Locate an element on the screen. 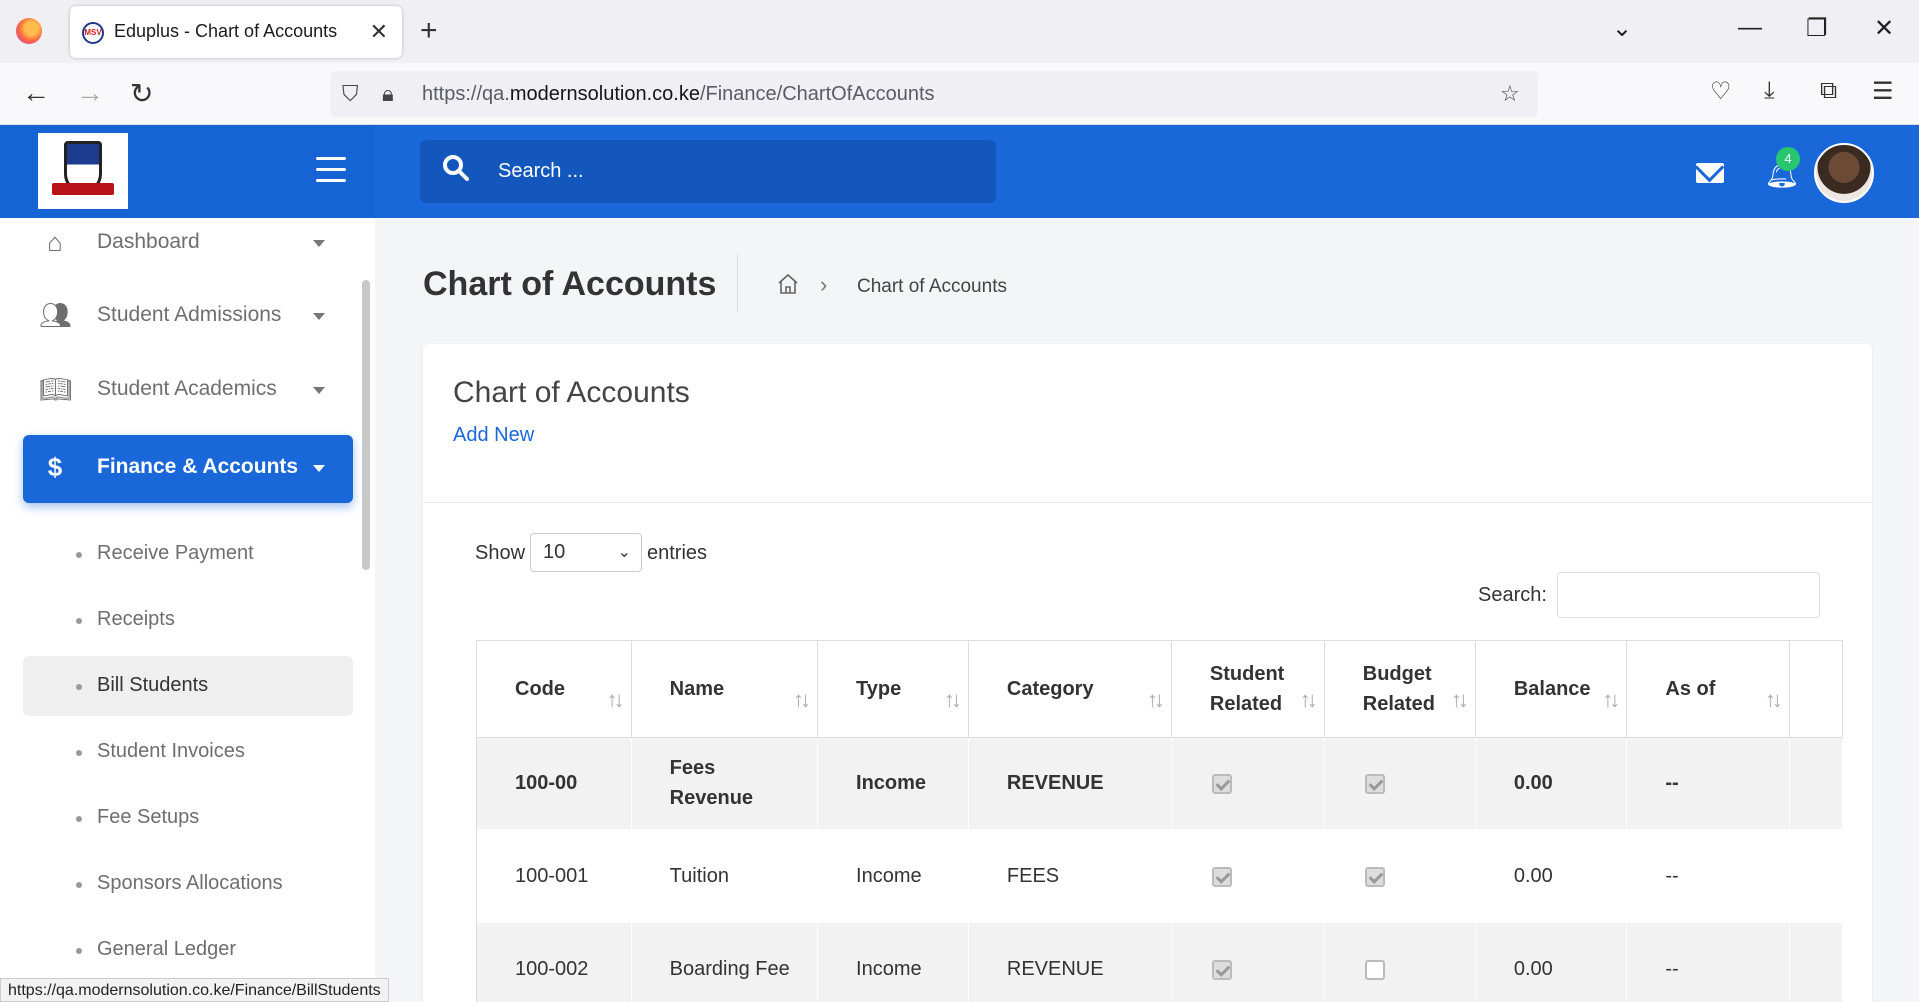  reload-icon: ↻ is located at coordinates (141, 93).